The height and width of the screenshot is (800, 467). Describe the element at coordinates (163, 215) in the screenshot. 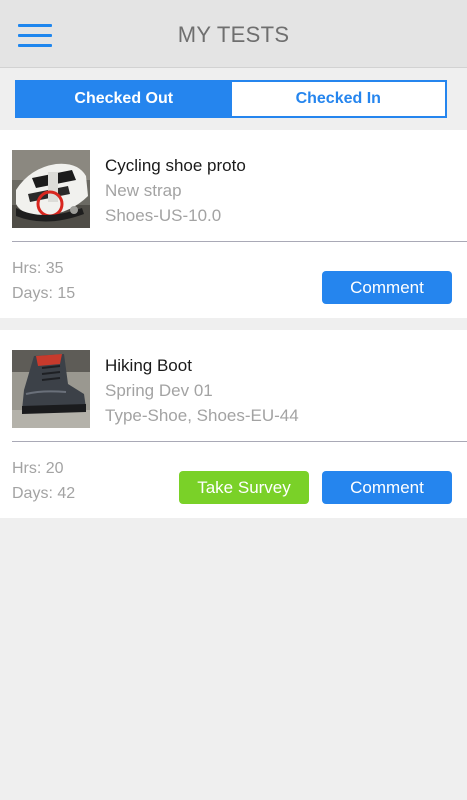

I see `test-item-spec: Shoes-US-10.0` at that location.